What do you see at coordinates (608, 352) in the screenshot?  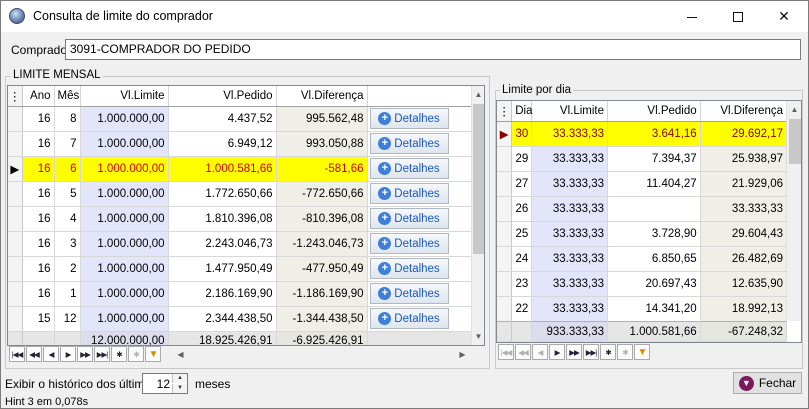 I see `dia-bookmark-icon: ✱` at bounding box center [608, 352].